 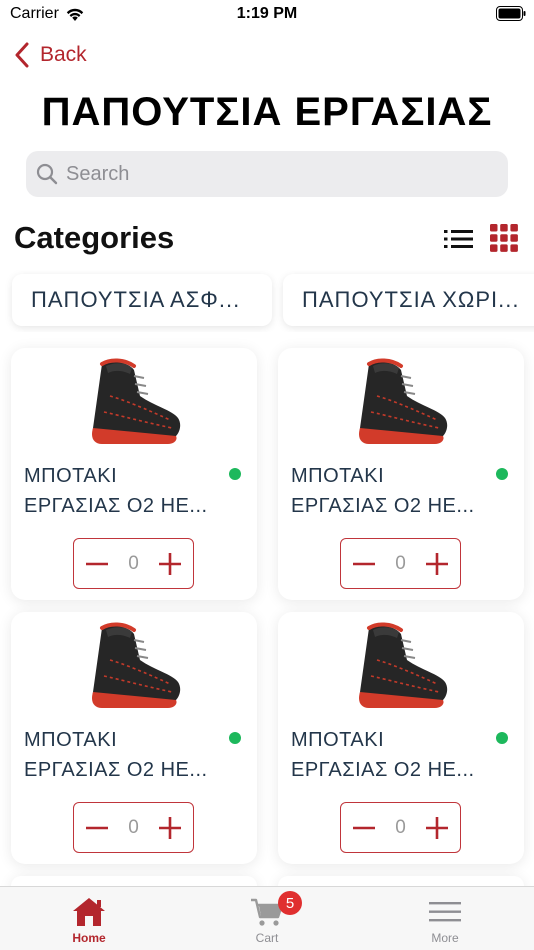 I want to click on search-bar, so click(x=267, y=174).